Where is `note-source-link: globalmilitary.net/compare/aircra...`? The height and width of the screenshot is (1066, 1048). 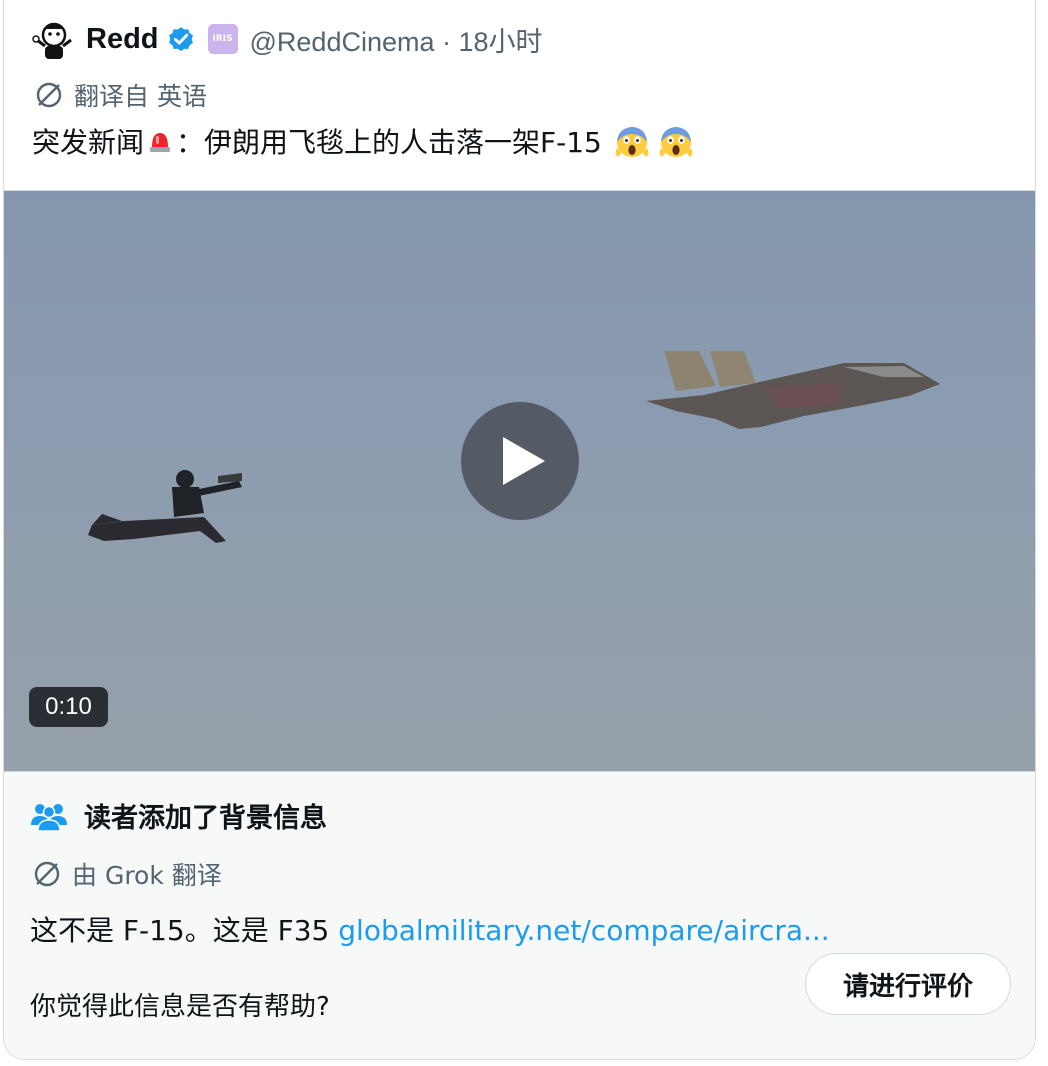
note-source-link: globalmilitary.net/compare/aircra... is located at coordinates (583, 930).